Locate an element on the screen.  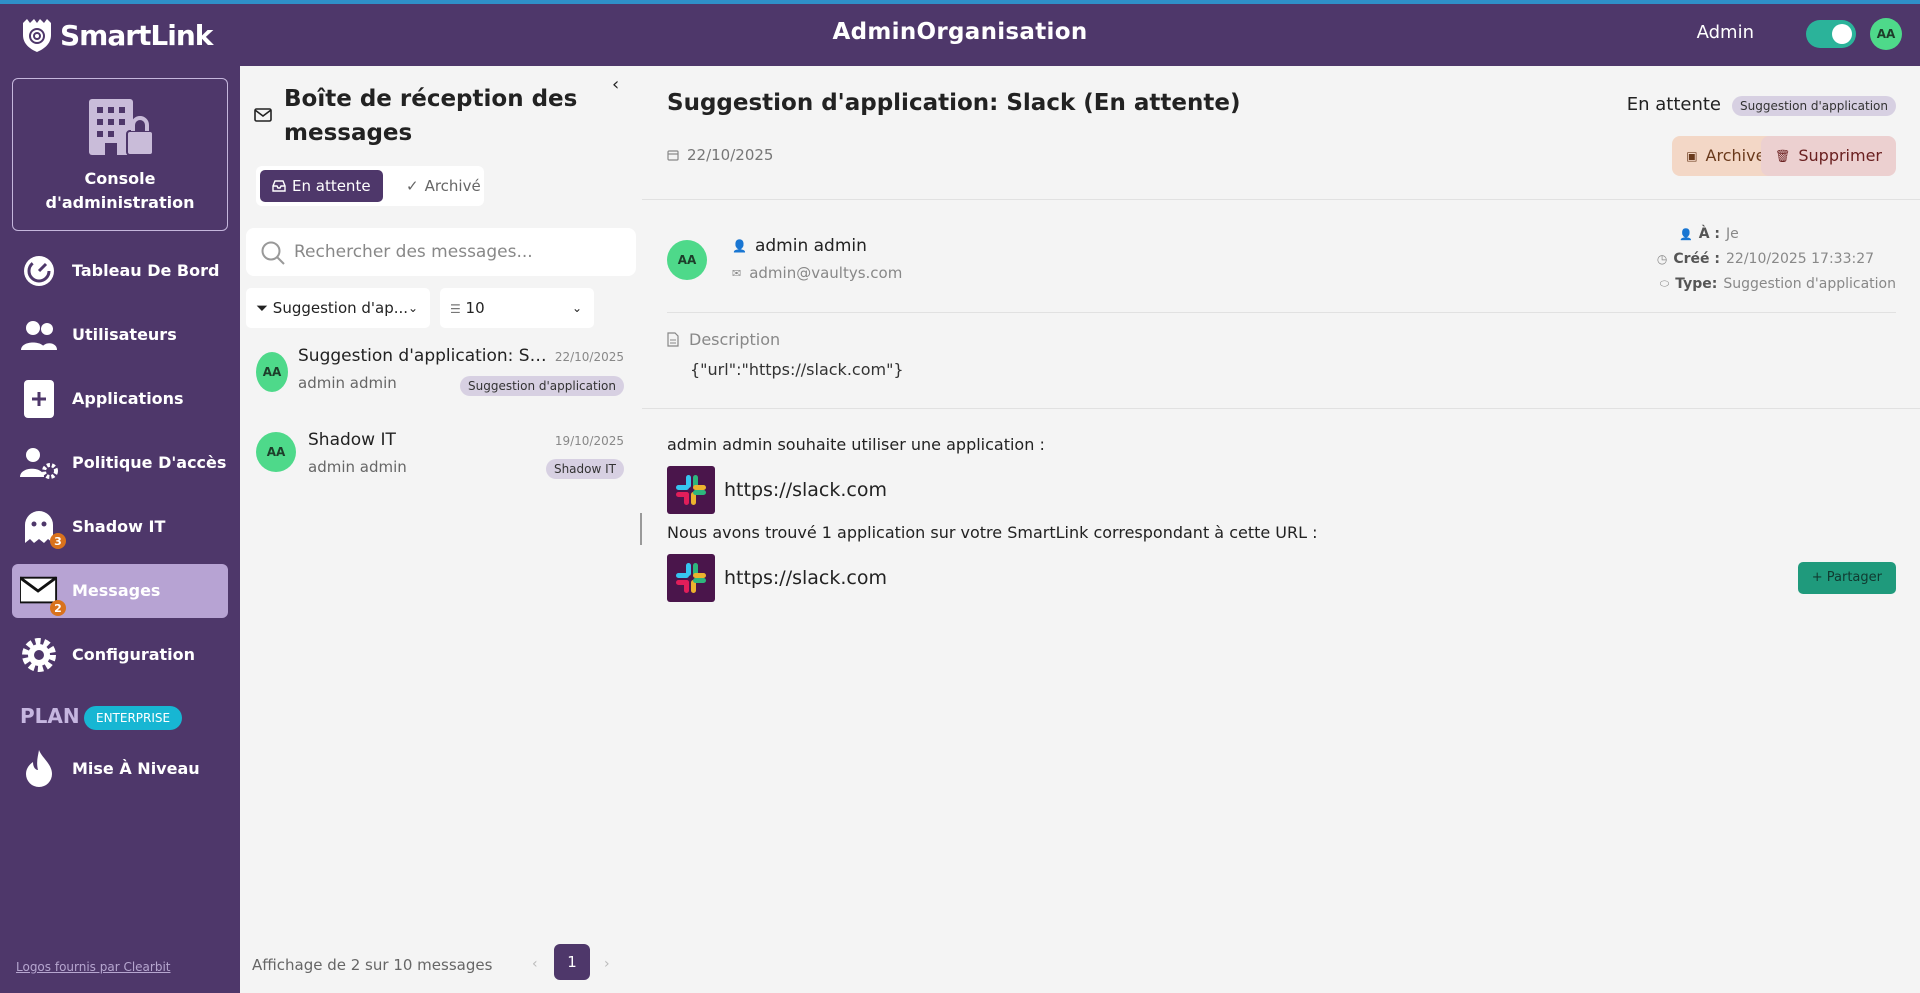
sidebar-item-label: Politique D'accès is located at coordinates (149, 462).